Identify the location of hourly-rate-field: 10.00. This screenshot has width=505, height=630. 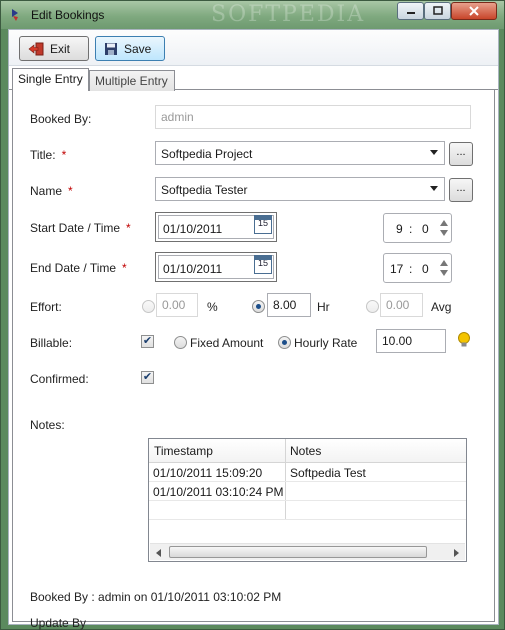
(411, 341).